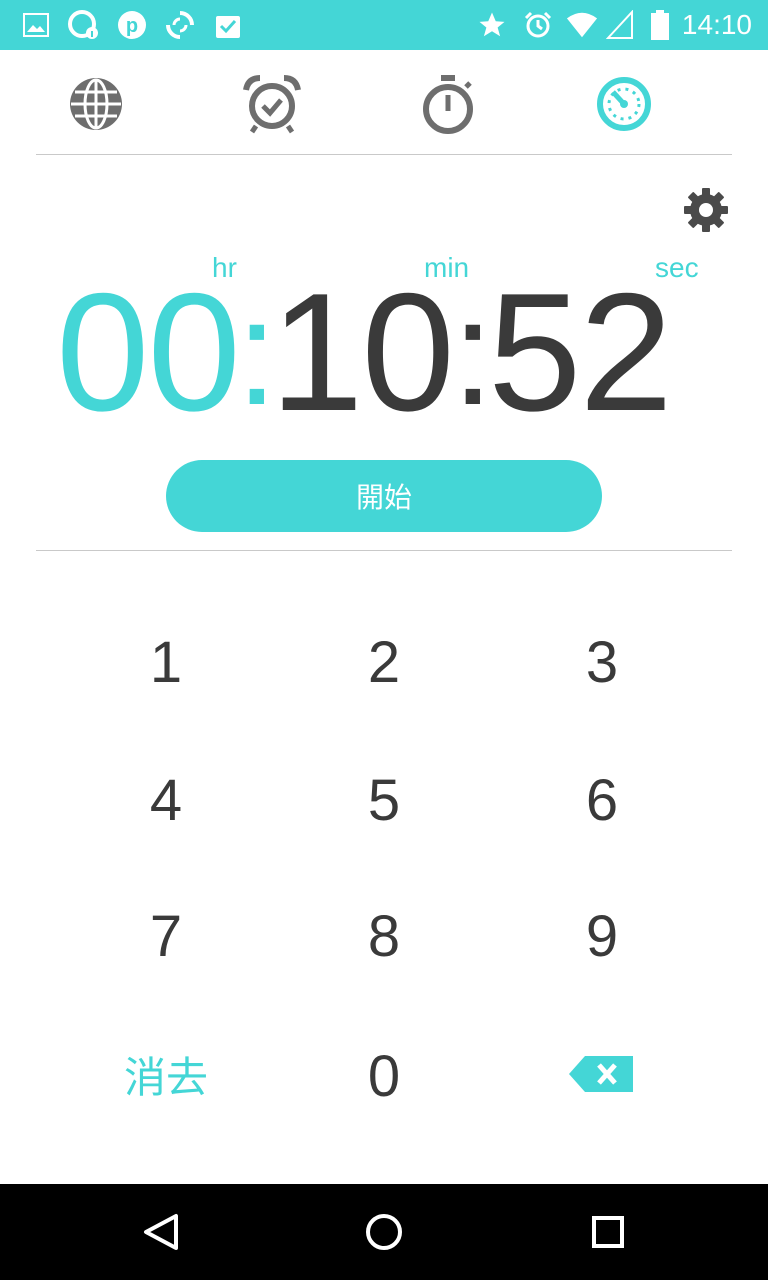 This screenshot has height=1280, width=768. I want to click on timer-icon, so click(624, 104).